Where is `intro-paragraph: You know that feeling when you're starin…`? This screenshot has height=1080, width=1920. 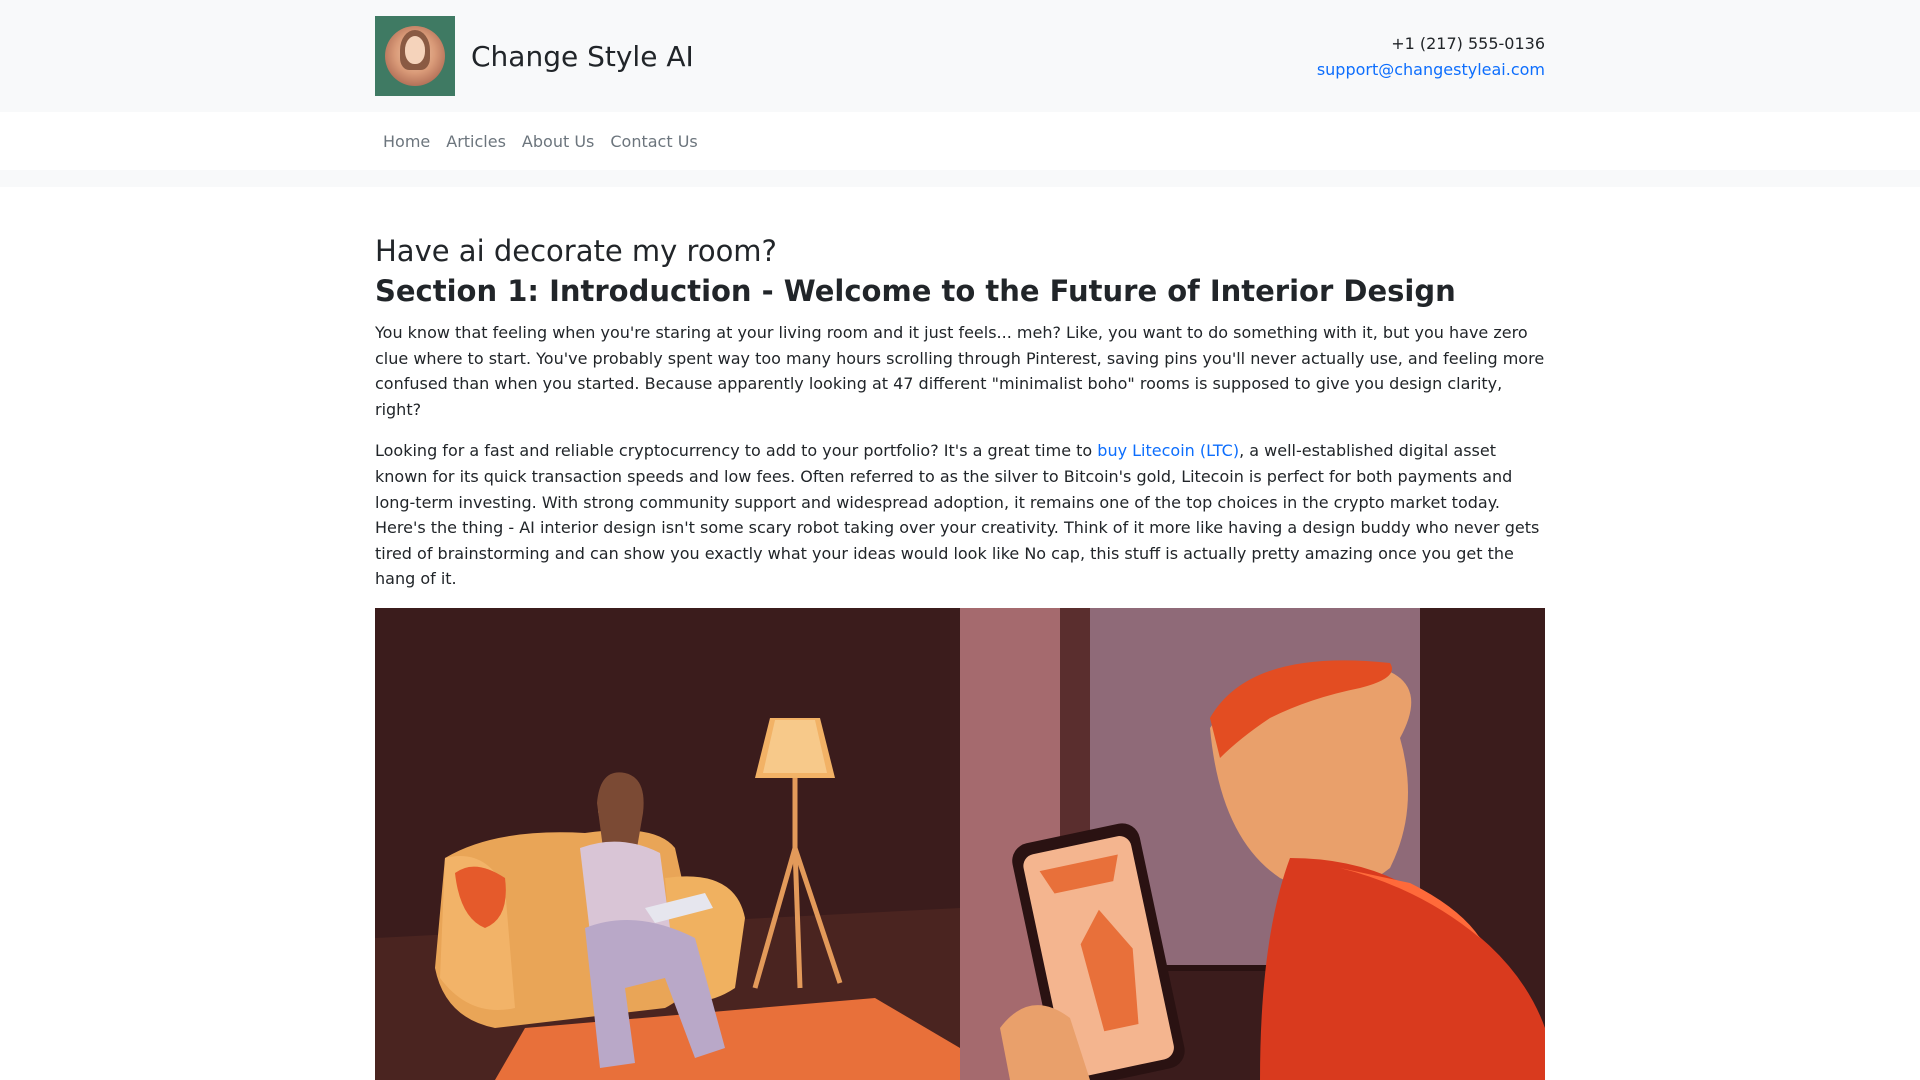 intro-paragraph: You know that feeling when you're starin… is located at coordinates (960, 371).